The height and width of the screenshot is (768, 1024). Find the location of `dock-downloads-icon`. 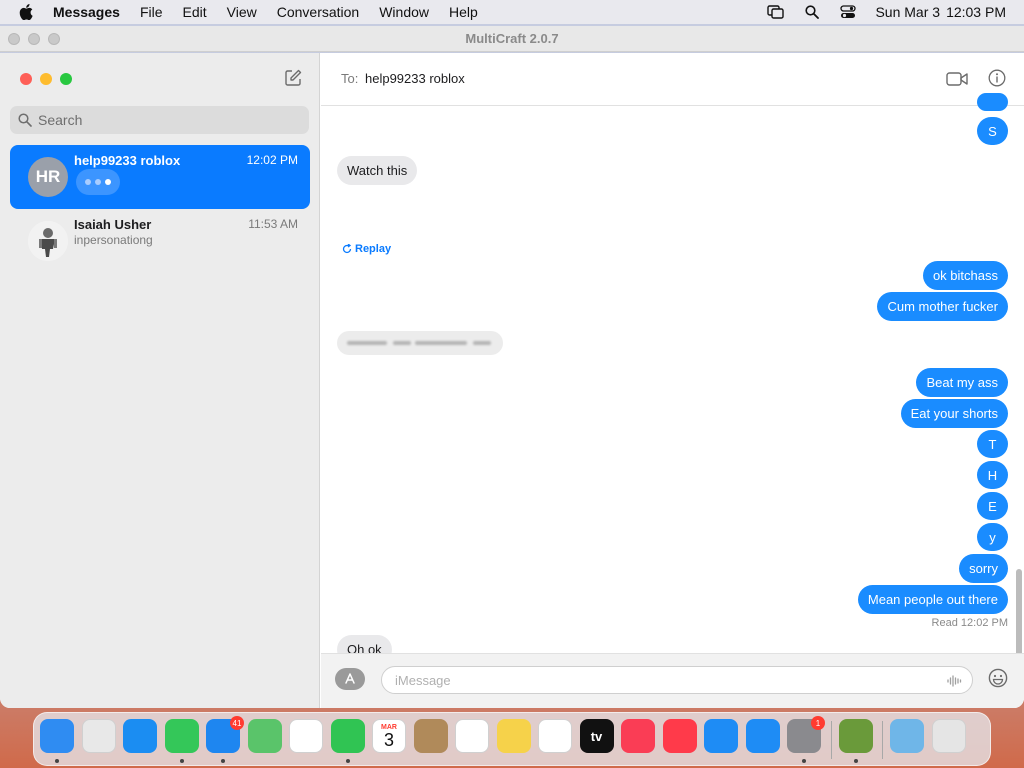

dock-downloads-icon is located at coordinates (907, 736).